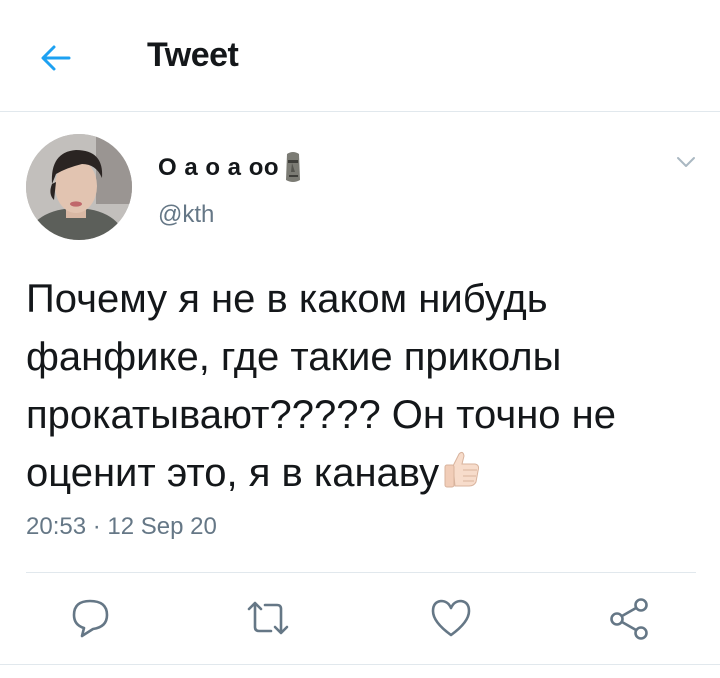 This screenshot has height=678, width=720. What do you see at coordinates (79, 187) in the screenshot?
I see `avatar` at bounding box center [79, 187].